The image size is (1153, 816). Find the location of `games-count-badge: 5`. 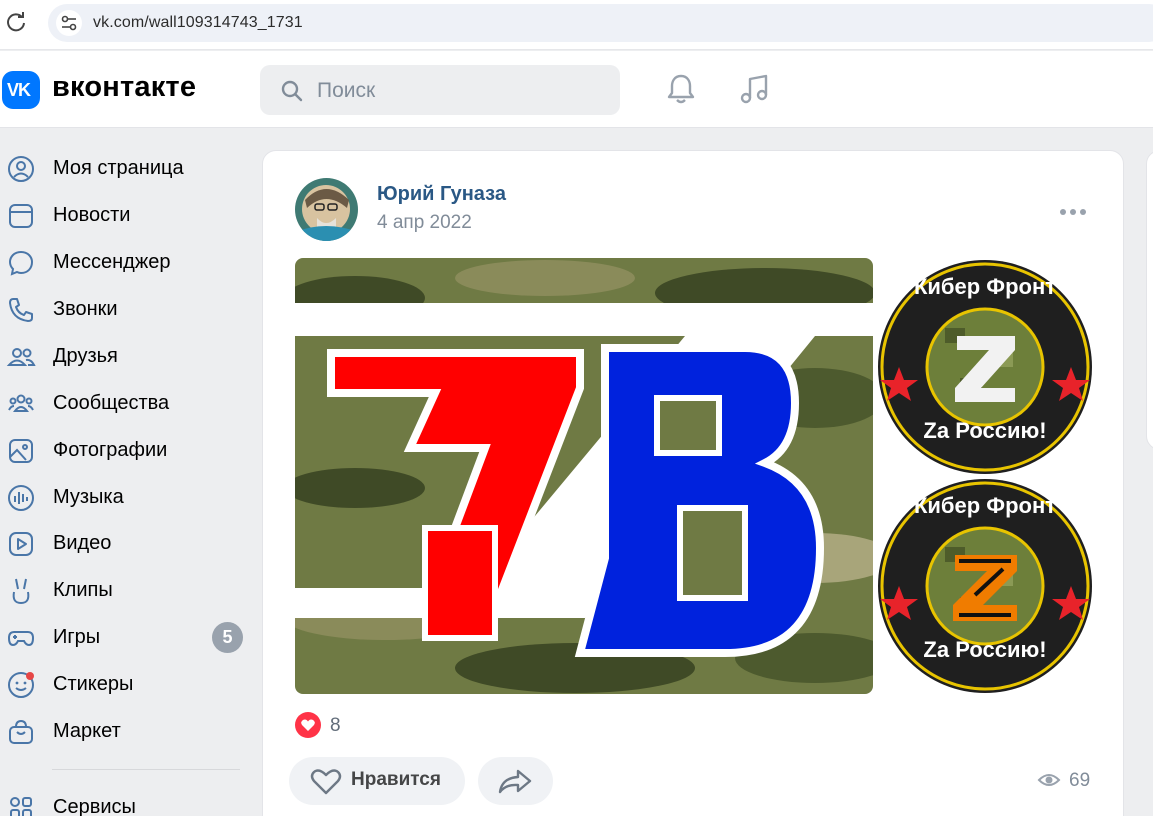

games-count-badge: 5 is located at coordinates (227, 637).